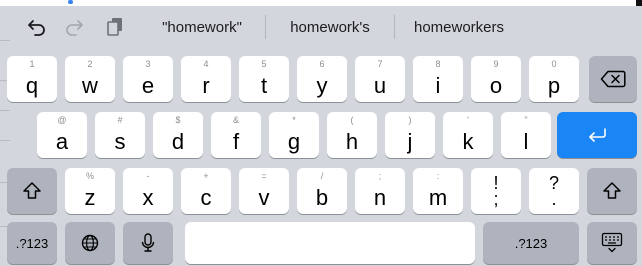  Describe the element at coordinates (236, 135) in the screenshot. I see `key-f: & f` at that location.